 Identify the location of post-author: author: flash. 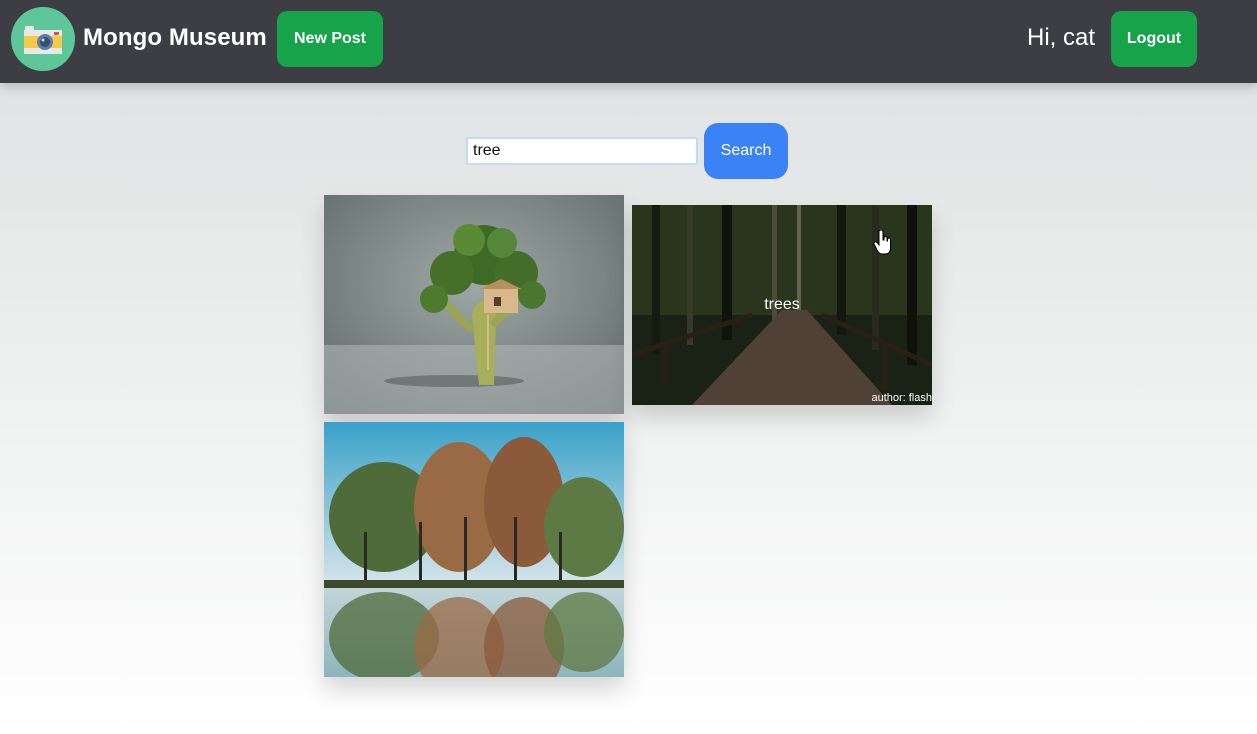
(901, 398).